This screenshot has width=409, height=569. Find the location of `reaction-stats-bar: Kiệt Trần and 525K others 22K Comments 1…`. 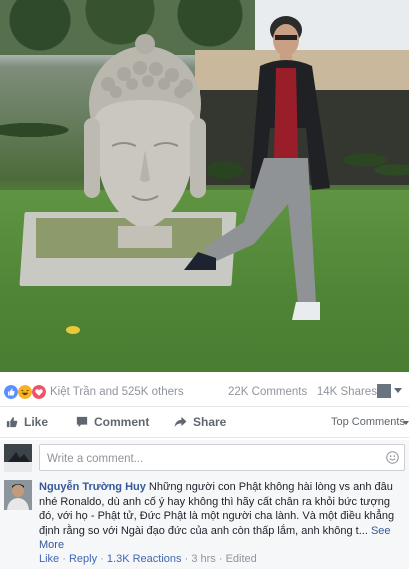

reaction-stats-bar: Kiệt Trần and 525K others 22K Comments 1… is located at coordinates (204, 392).